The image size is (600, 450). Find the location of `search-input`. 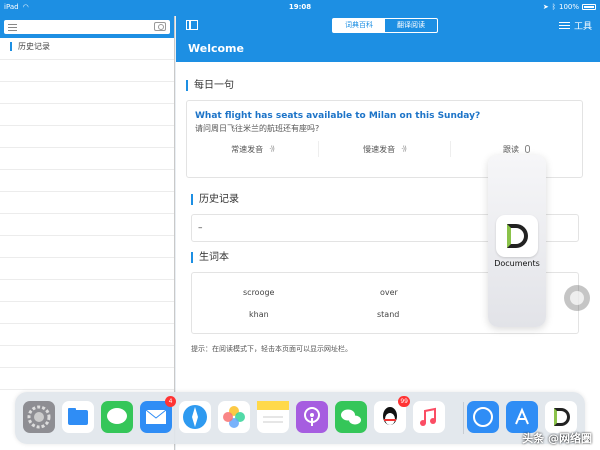

search-input is located at coordinates (87, 27).